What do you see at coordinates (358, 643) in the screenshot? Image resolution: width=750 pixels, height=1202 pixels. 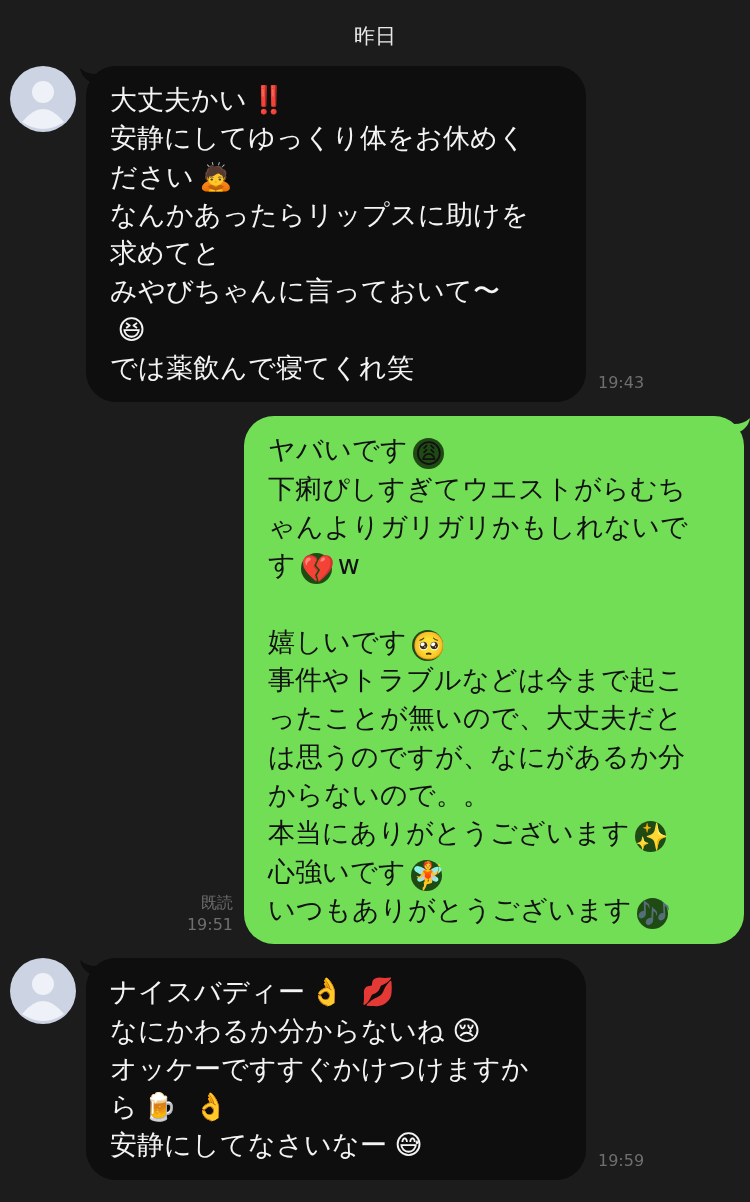 I see `message-text: 嬉しいです🥺` at bounding box center [358, 643].